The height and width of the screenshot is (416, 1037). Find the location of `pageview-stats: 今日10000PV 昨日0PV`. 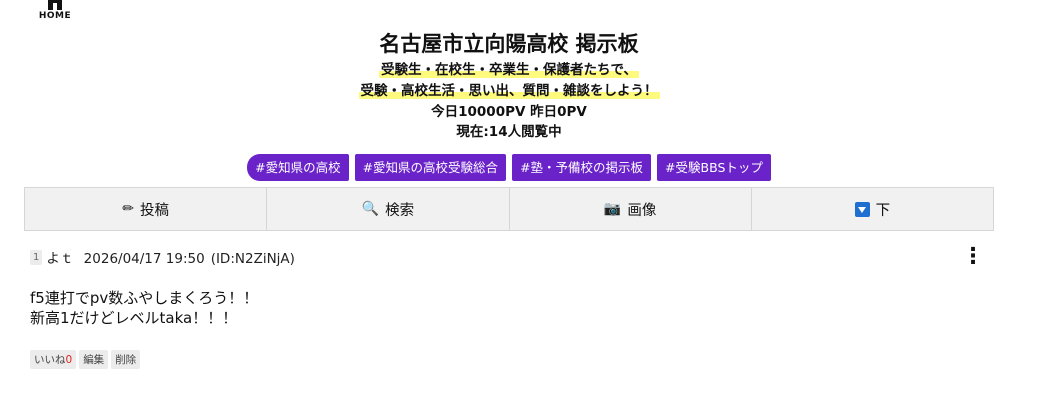

pageview-stats: 今日10000PV 昨日0PV is located at coordinates (509, 112).